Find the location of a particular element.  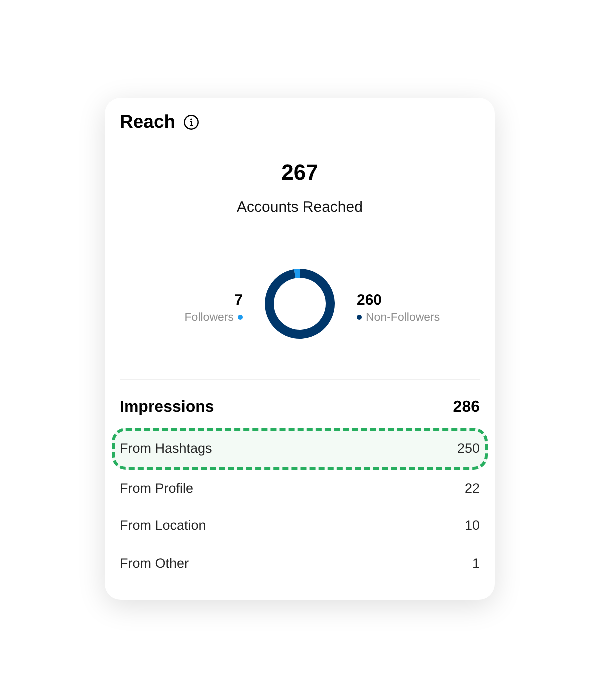

reach-label: Accounts Reached is located at coordinates (300, 208).